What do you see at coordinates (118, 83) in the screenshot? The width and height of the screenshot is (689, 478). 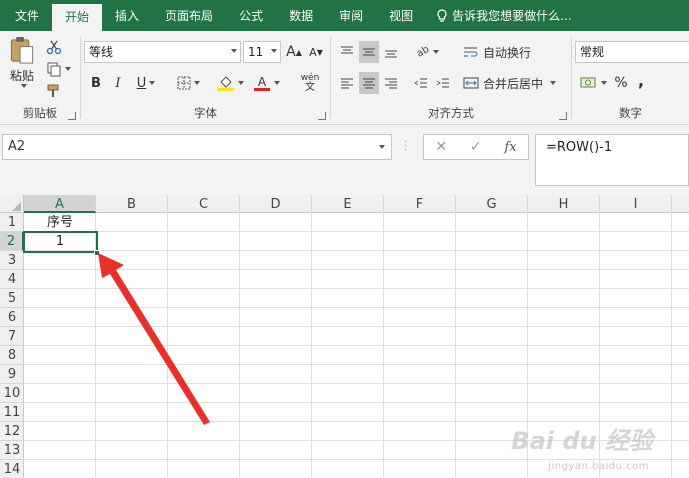 I see `italic-button: I` at bounding box center [118, 83].